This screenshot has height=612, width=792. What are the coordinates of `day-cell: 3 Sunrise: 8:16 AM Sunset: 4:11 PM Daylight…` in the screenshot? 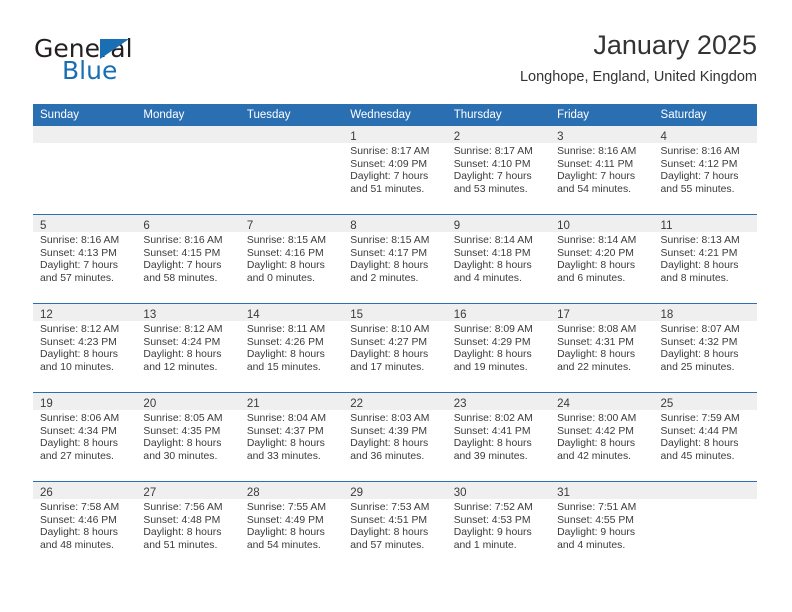 It's located at (602, 170).